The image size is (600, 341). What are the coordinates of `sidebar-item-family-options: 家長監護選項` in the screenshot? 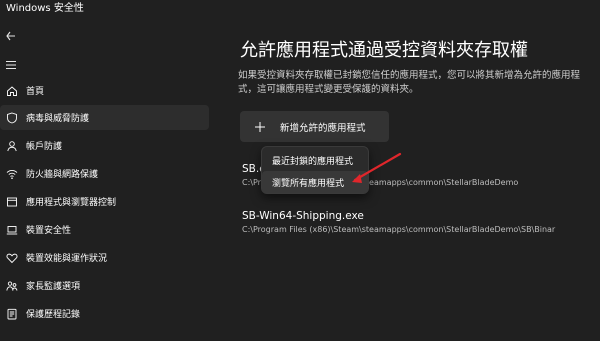 It's located at (104, 285).